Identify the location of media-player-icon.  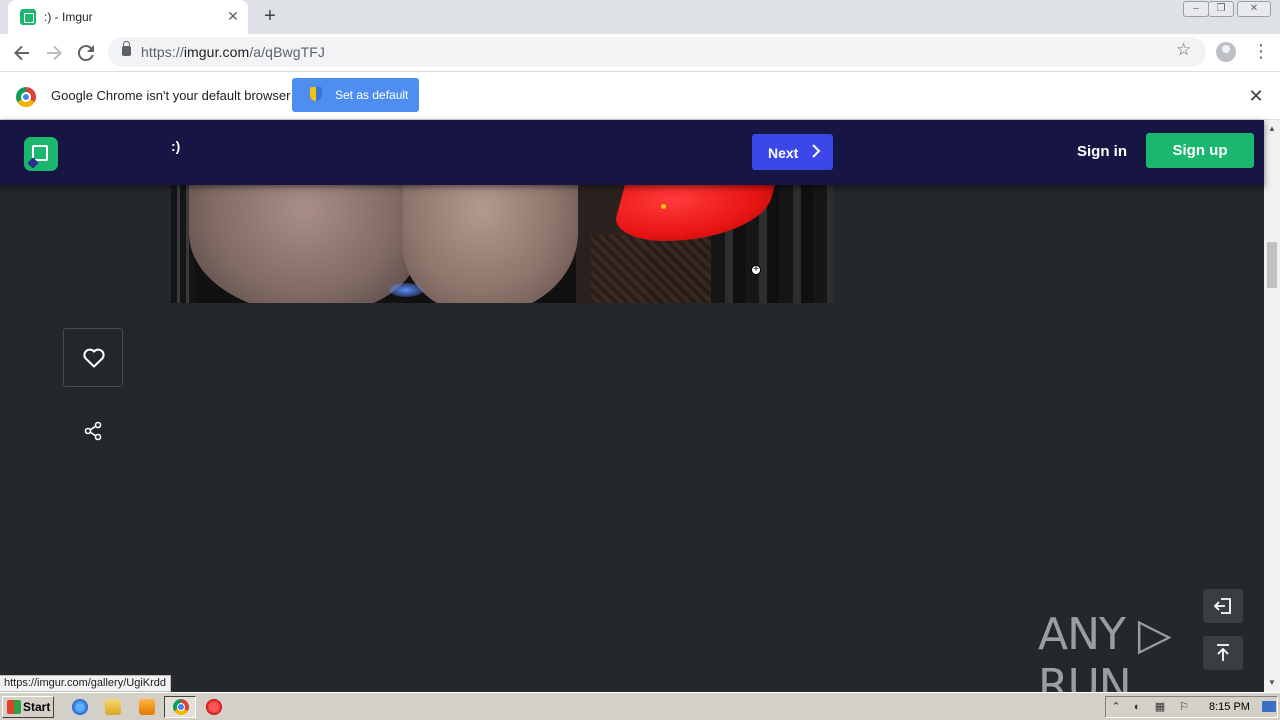
(147, 707).